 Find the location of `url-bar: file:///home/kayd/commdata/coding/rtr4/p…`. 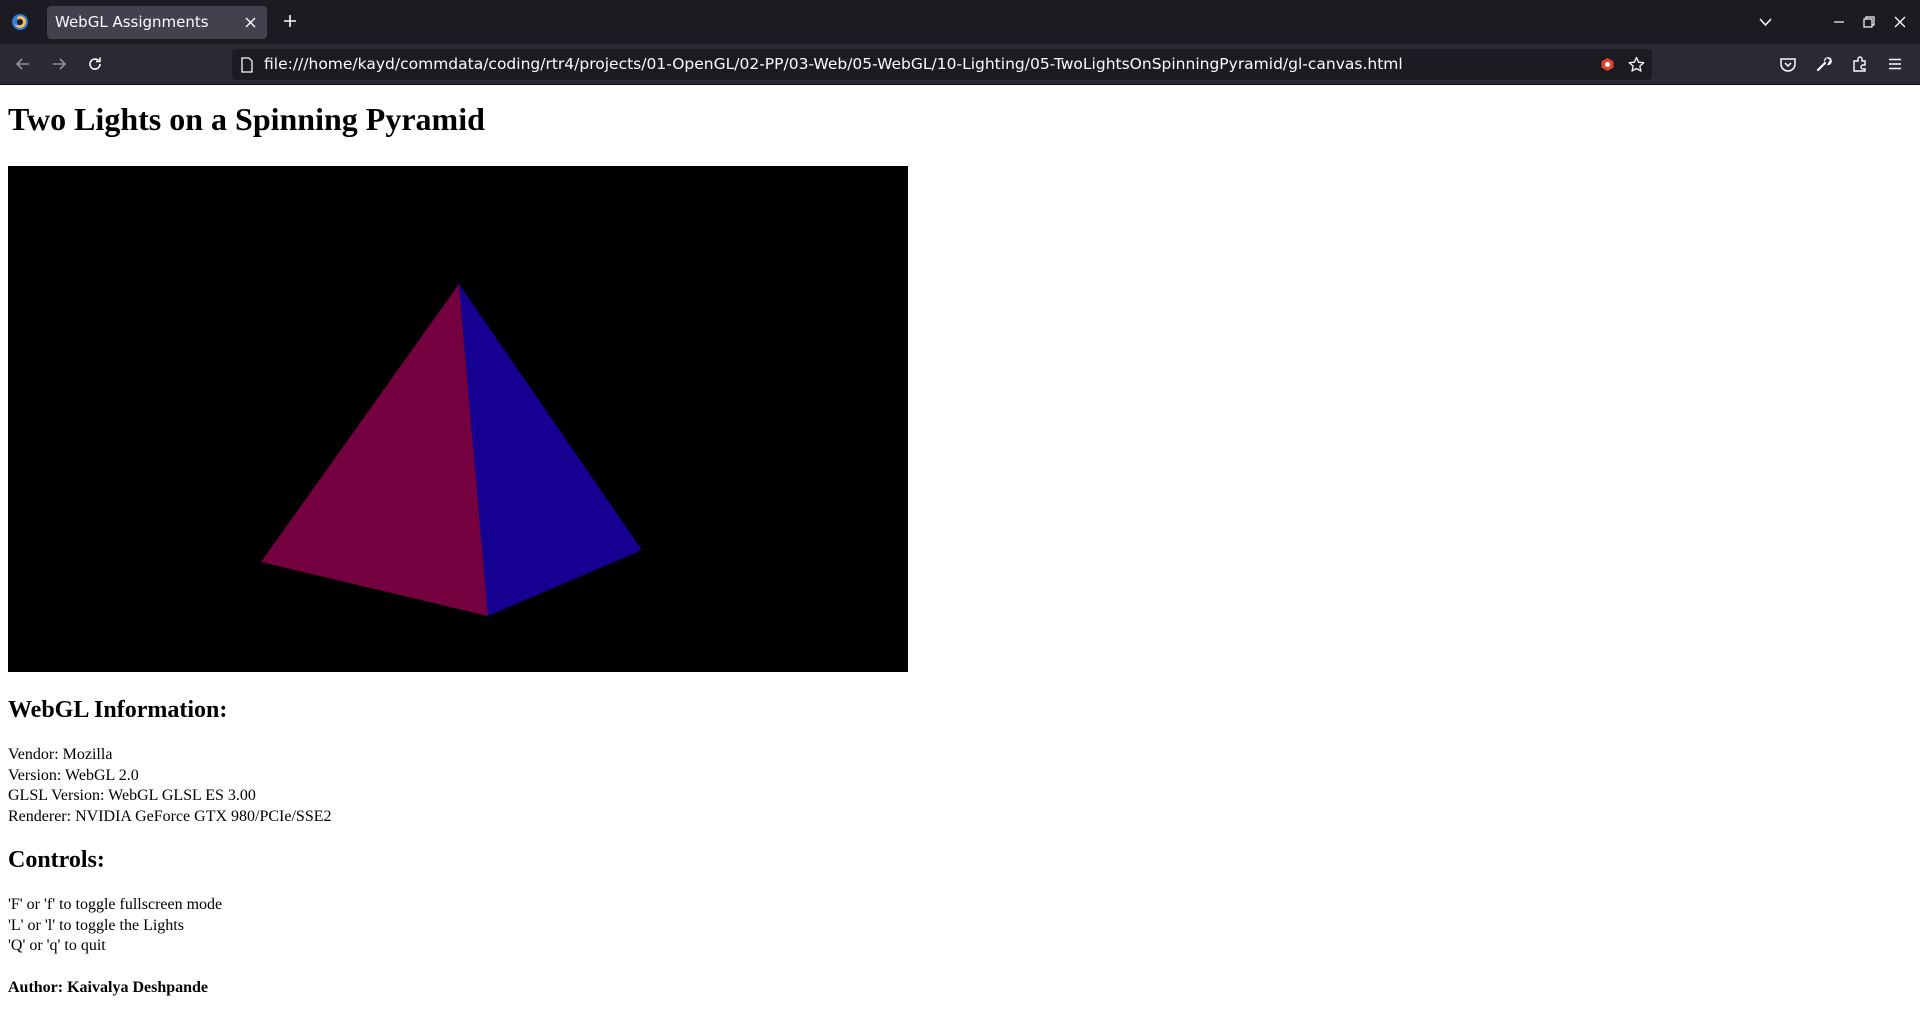

url-bar: file:///home/kayd/commdata/coding/rtr4/p… is located at coordinates (942, 64).